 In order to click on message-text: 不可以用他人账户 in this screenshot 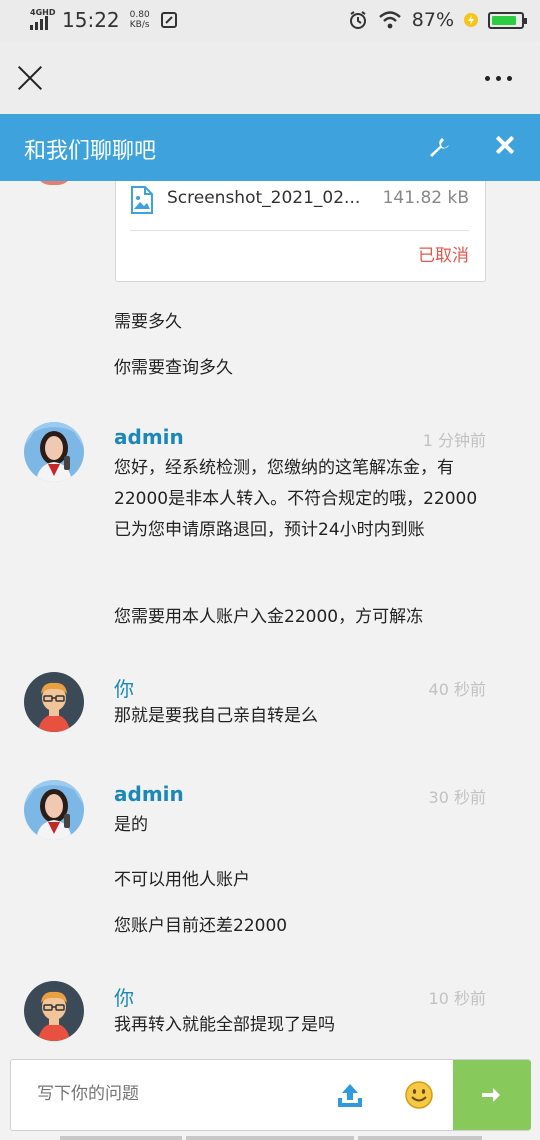, I will do `click(182, 880)`.